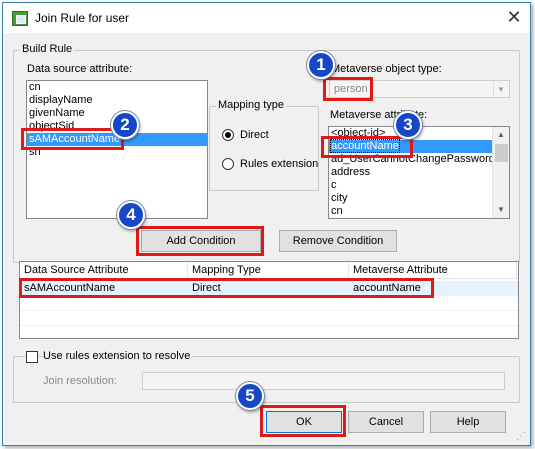 The height and width of the screenshot is (449, 535). What do you see at coordinates (522, 437) in the screenshot?
I see `resize-grip-icon: ⋰` at bounding box center [522, 437].